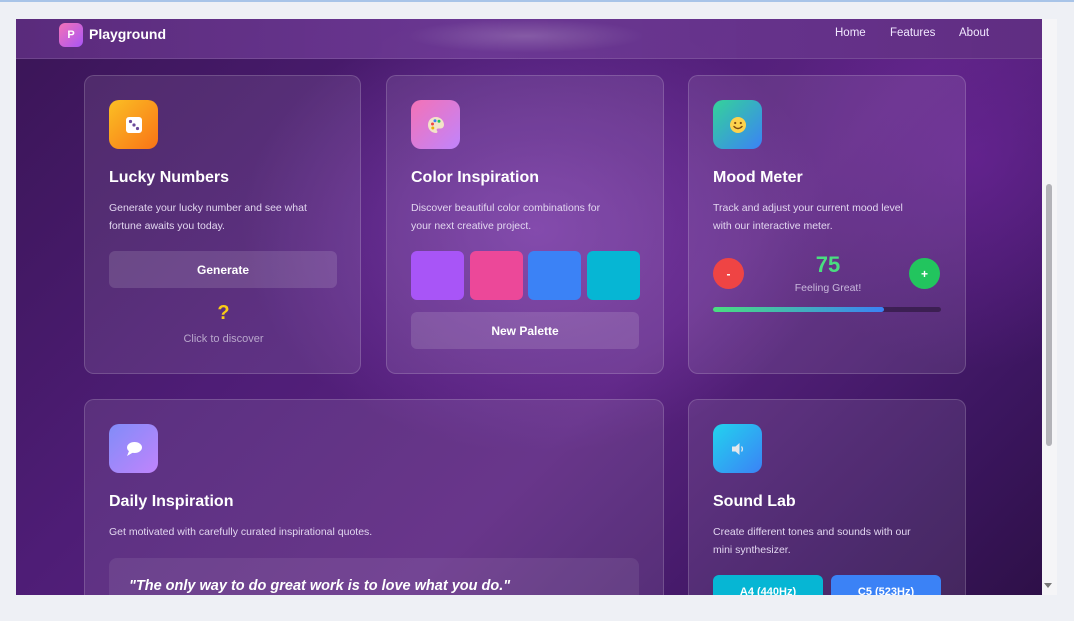  I want to click on color-inspiration-title: Color Inspiration, so click(475, 177).